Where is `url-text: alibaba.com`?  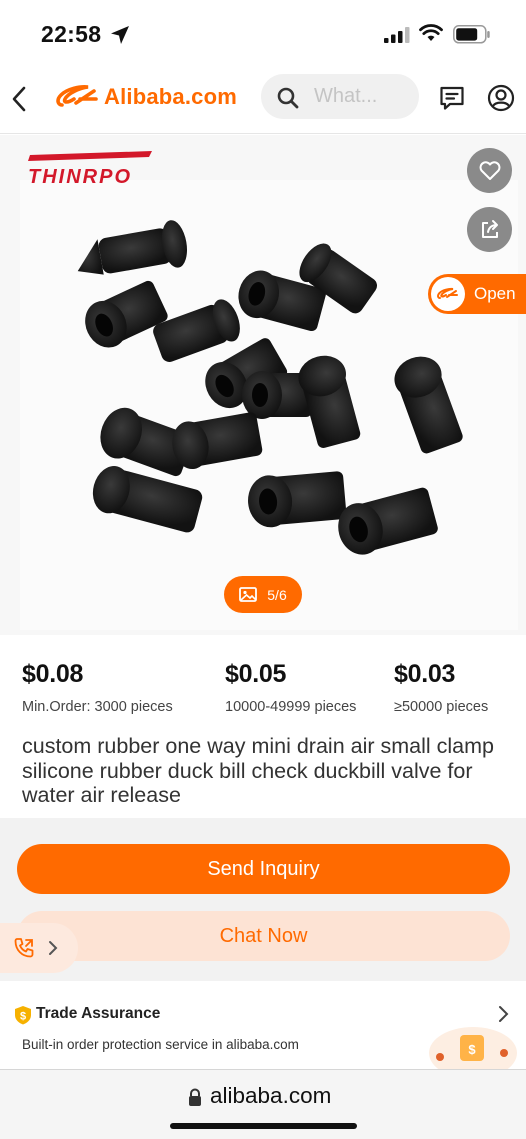 url-text: alibaba.com is located at coordinates (271, 1095).